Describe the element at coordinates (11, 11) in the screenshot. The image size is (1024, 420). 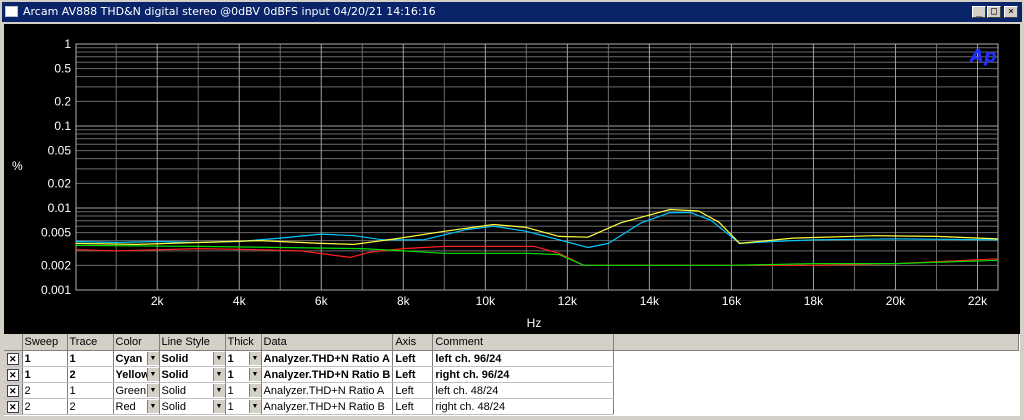
I see `window-icon` at that location.